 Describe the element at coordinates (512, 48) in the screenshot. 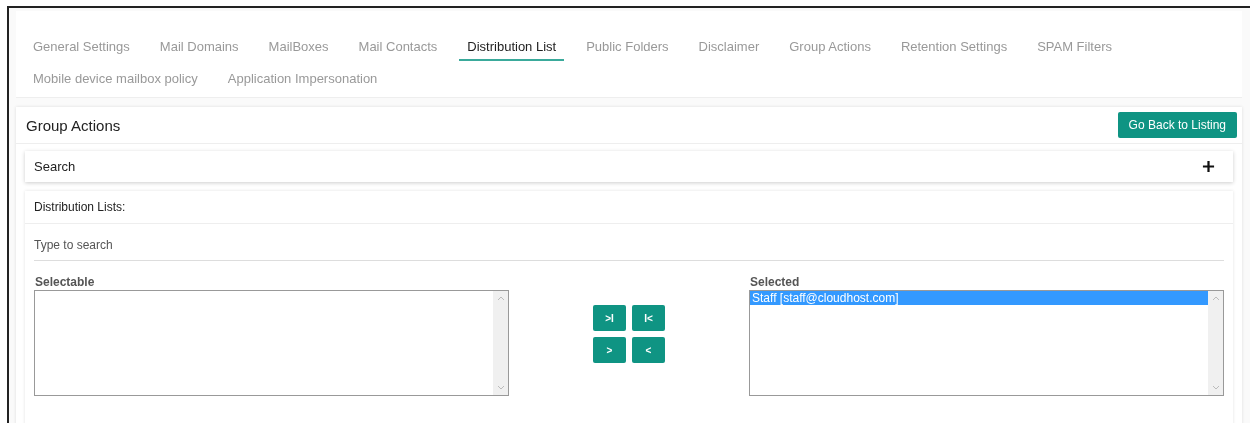

I see `tab: Distribution List` at that location.